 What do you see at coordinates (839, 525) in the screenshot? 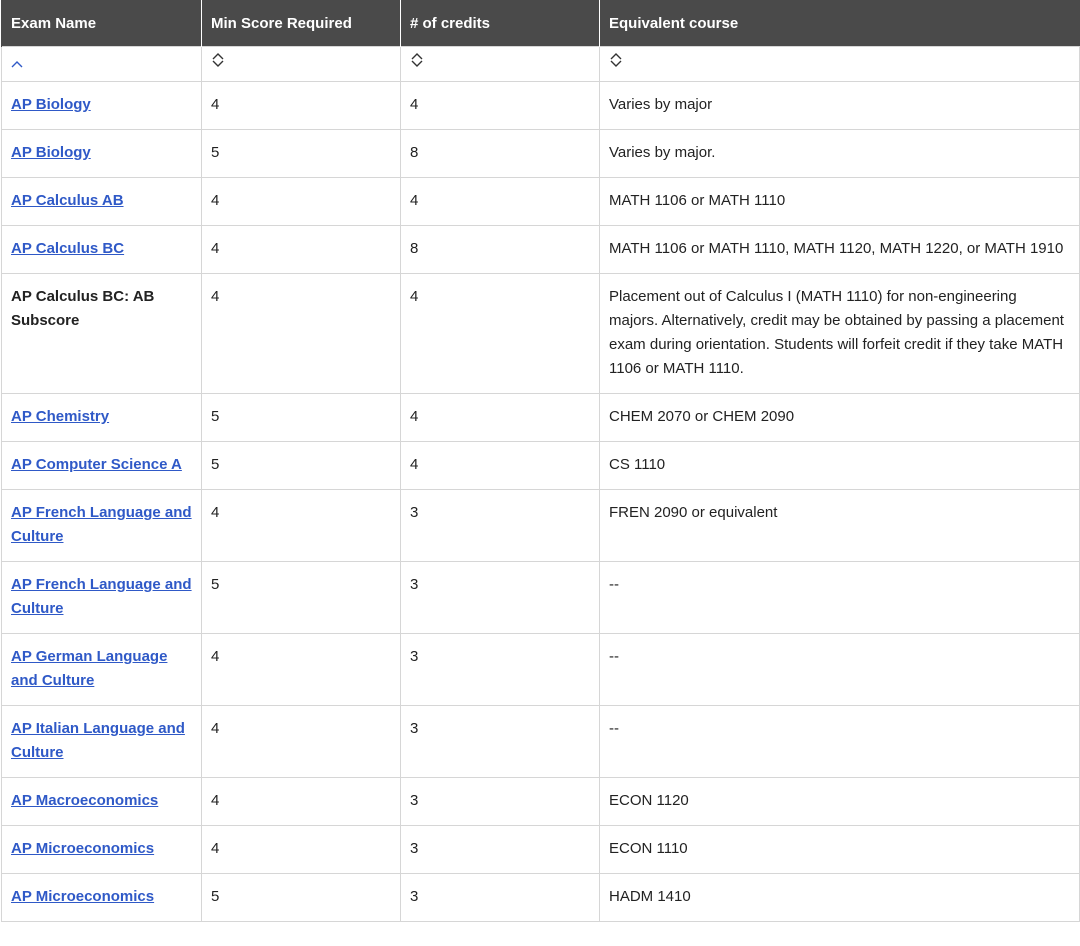
I see `cell-equivalent-course: FREN 2090 or equivalent` at bounding box center [839, 525].